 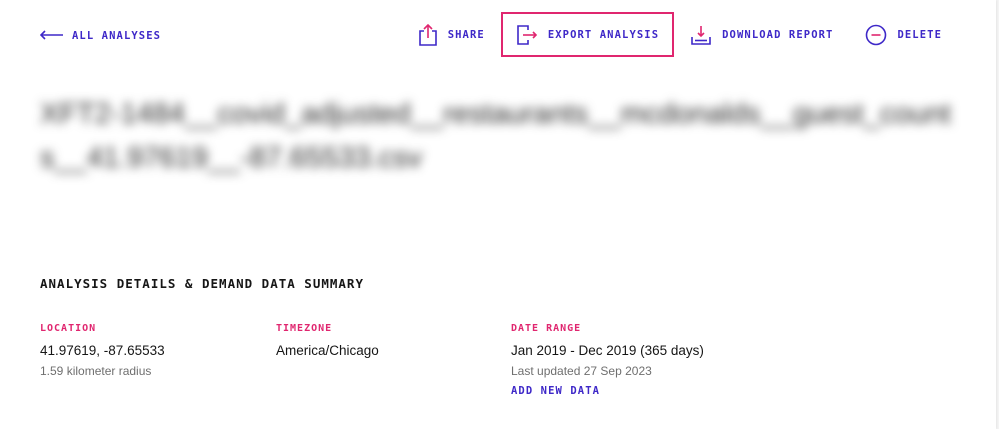 What do you see at coordinates (327, 350) in the screenshot?
I see `timezone-value: America/Chicago` at bounding box center [327, 350].